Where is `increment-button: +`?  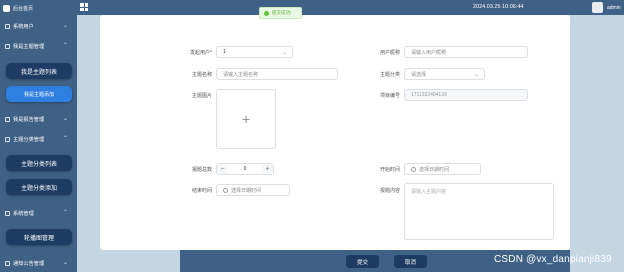 increment-button: + is located at coordinates (267, 169).